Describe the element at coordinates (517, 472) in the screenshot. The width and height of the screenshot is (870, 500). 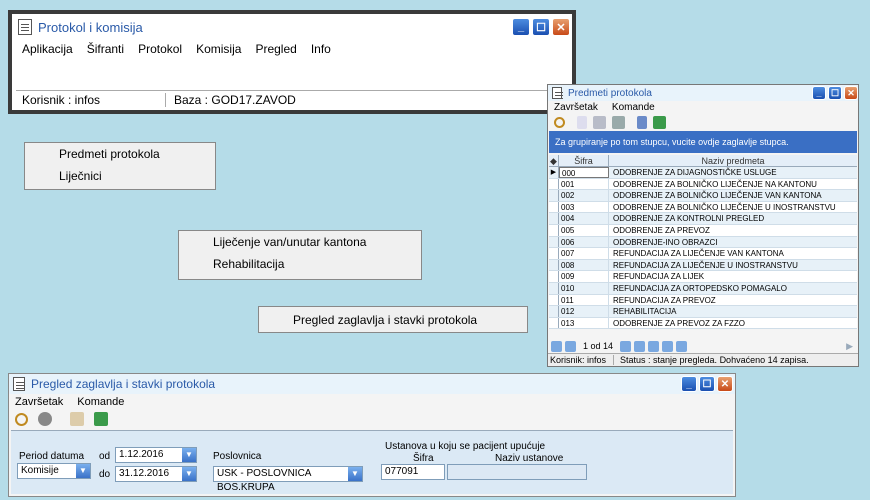
I see `ustanova-naziv-field` at that location.